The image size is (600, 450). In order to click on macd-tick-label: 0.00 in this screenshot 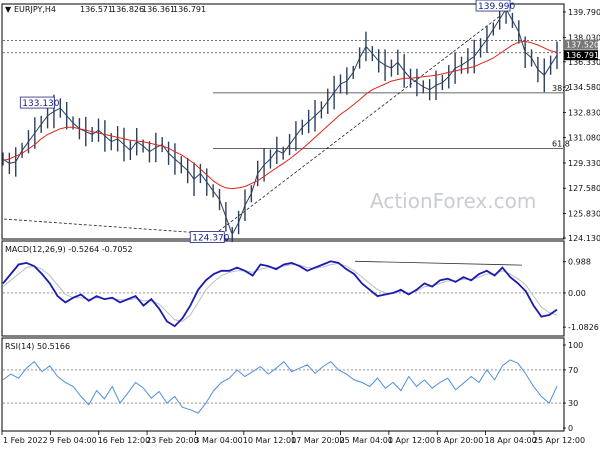, I will do `click(577, 293)`.